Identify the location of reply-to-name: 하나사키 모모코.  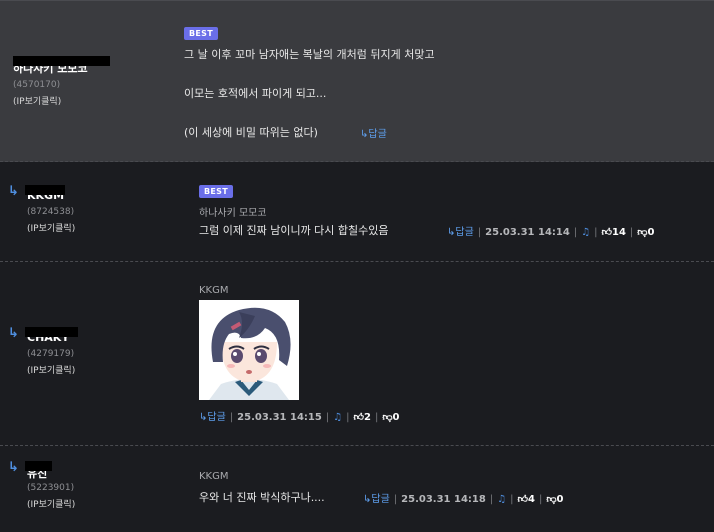
(233, 213).